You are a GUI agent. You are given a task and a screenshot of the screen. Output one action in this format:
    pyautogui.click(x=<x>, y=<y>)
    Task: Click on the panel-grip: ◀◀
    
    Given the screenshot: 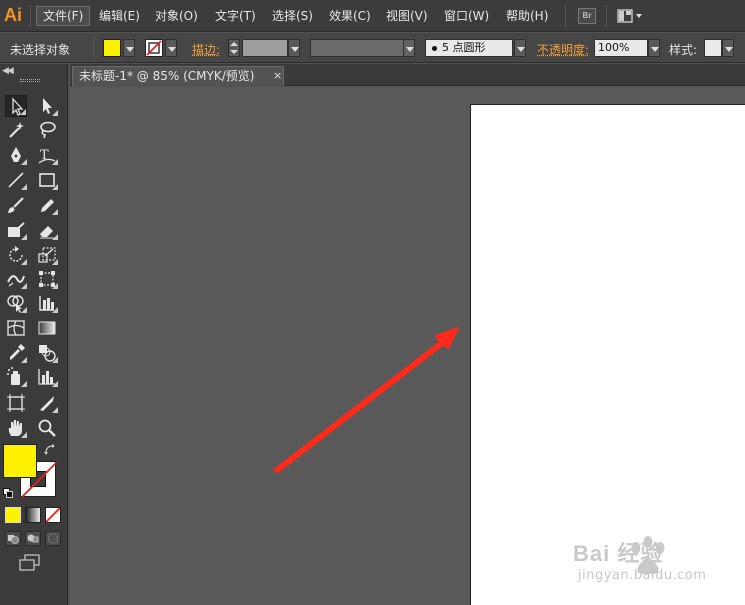 What is the action you would take?
    pyautogui.click(x=34, y=75)
    